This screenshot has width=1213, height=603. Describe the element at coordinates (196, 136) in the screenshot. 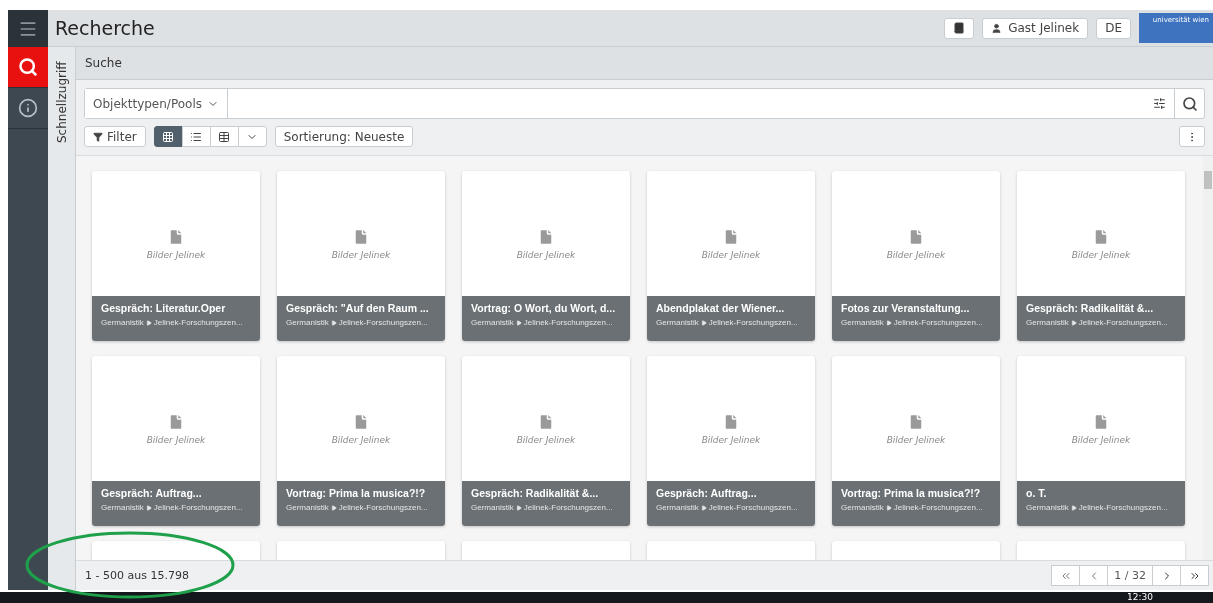

I see `list-view-icon` at that location.